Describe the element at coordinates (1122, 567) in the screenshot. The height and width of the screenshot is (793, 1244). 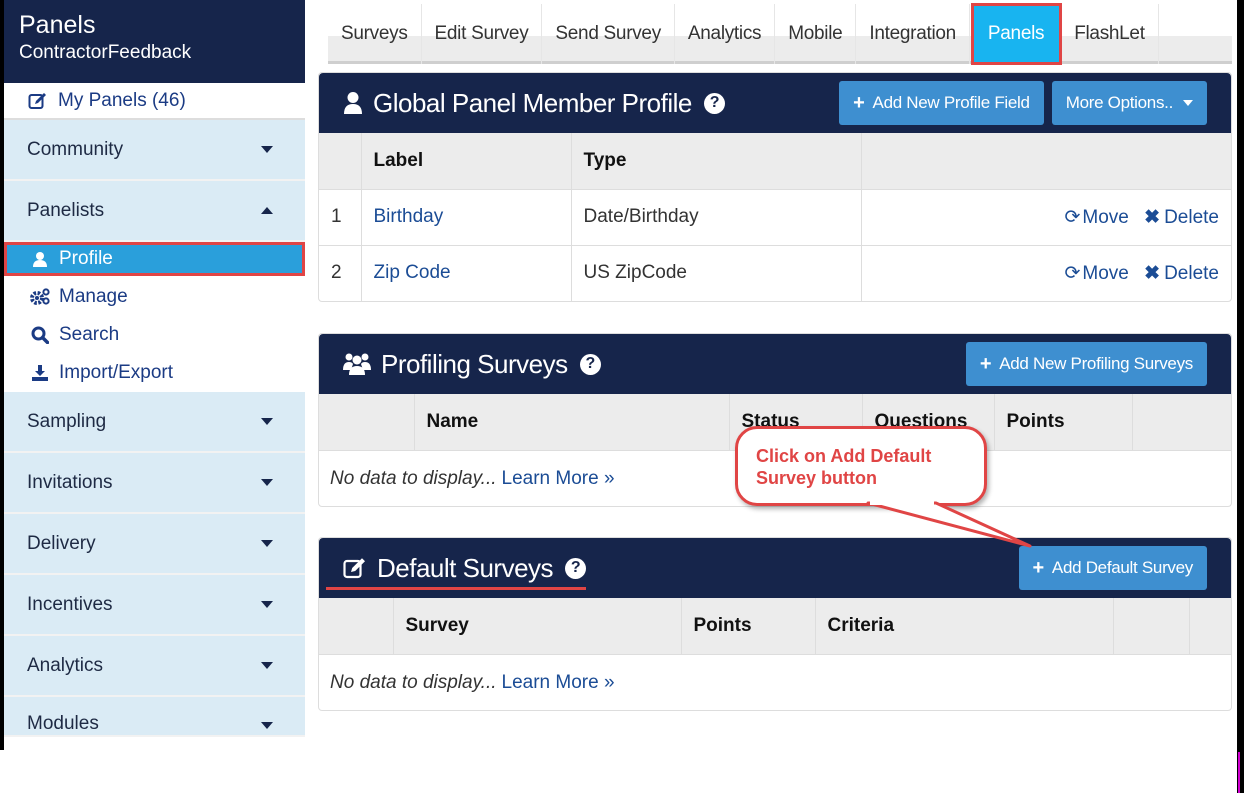
I see `button-label: Add Default Survey` at that location.